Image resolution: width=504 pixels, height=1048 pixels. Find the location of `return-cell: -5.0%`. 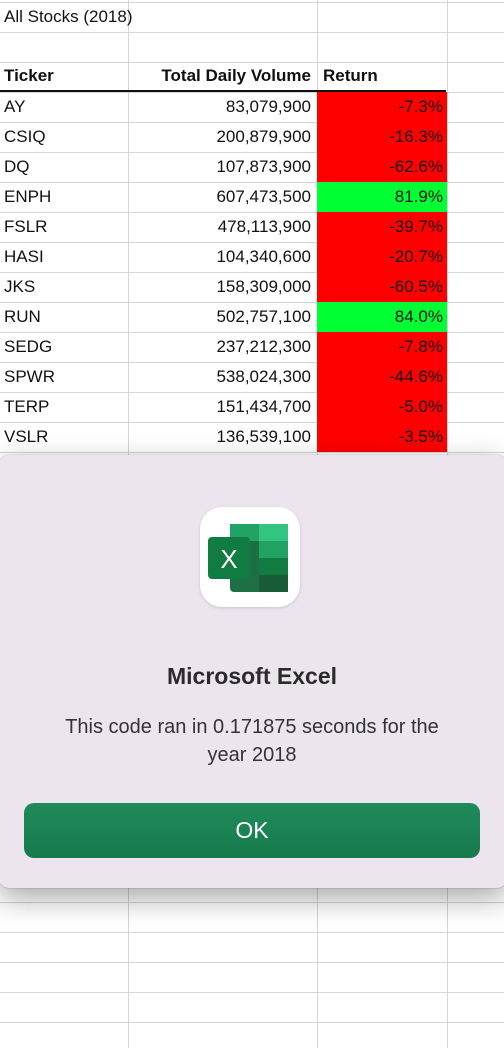

return-cell: -5.0% is located at coordinates (382, 407).